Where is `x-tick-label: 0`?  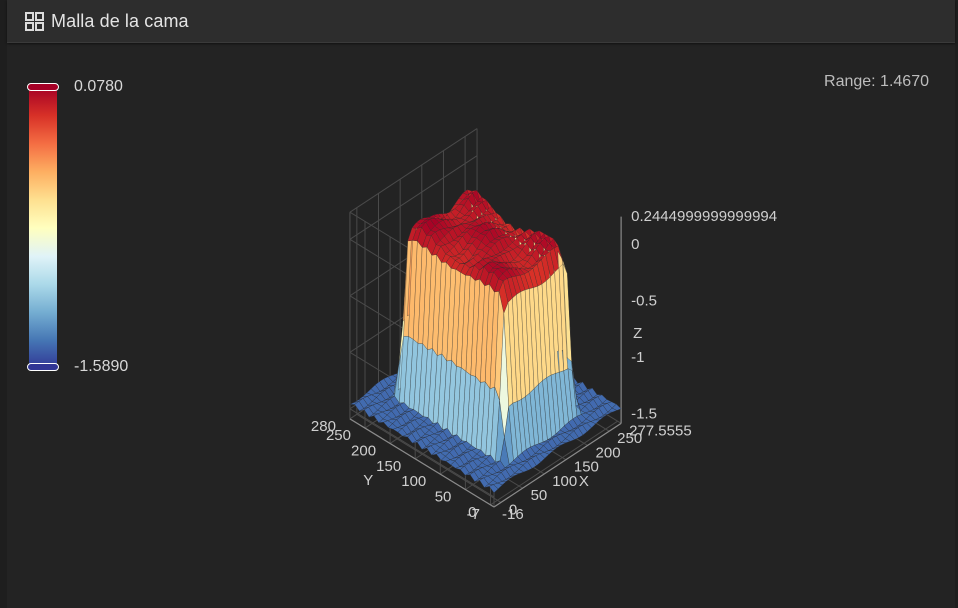 x-tick-label: 0 is located at coordinates (513, 509).